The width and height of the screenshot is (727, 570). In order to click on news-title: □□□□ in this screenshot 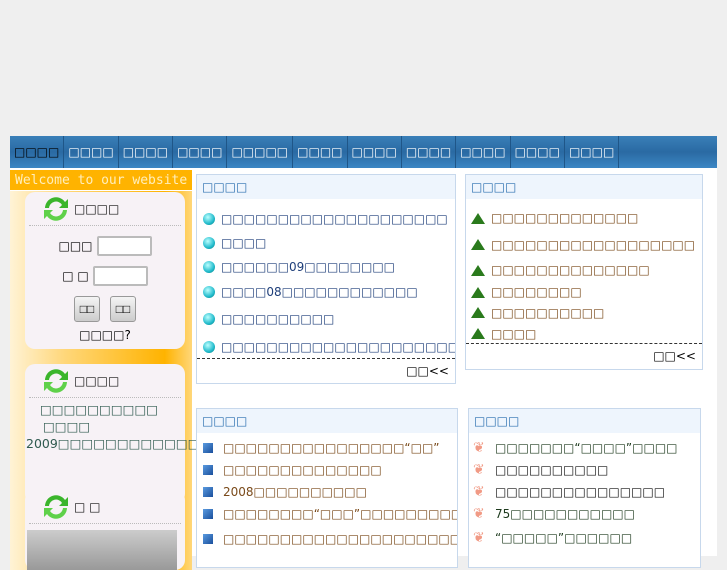, I will do `click(326, 187)`.